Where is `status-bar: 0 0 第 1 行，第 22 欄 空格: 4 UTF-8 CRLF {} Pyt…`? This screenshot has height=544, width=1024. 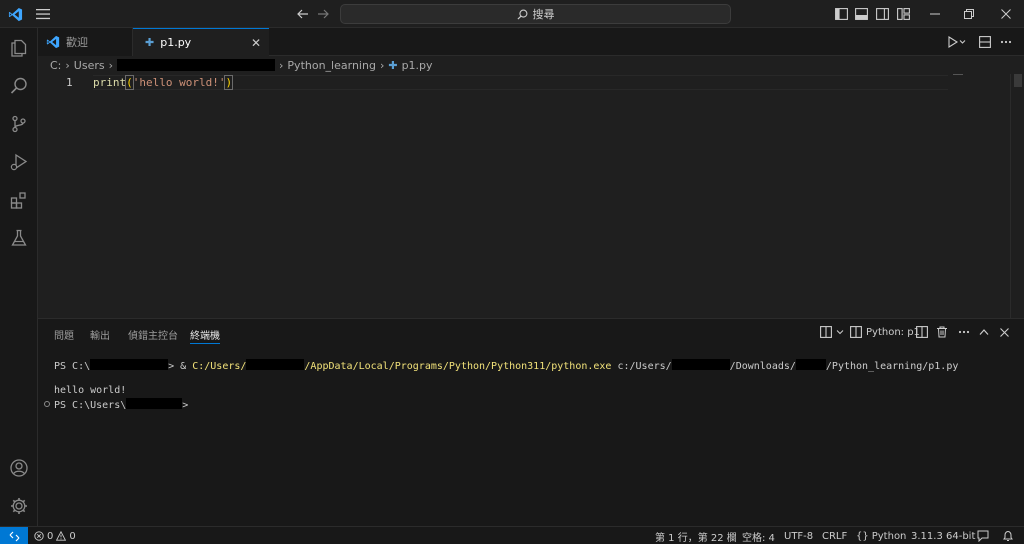 status-bar: 0 0 第 1 行，第 22 欄 空格: 4 UTF-8 CRLF {} Pyt… is located at coordinates (512, 535).